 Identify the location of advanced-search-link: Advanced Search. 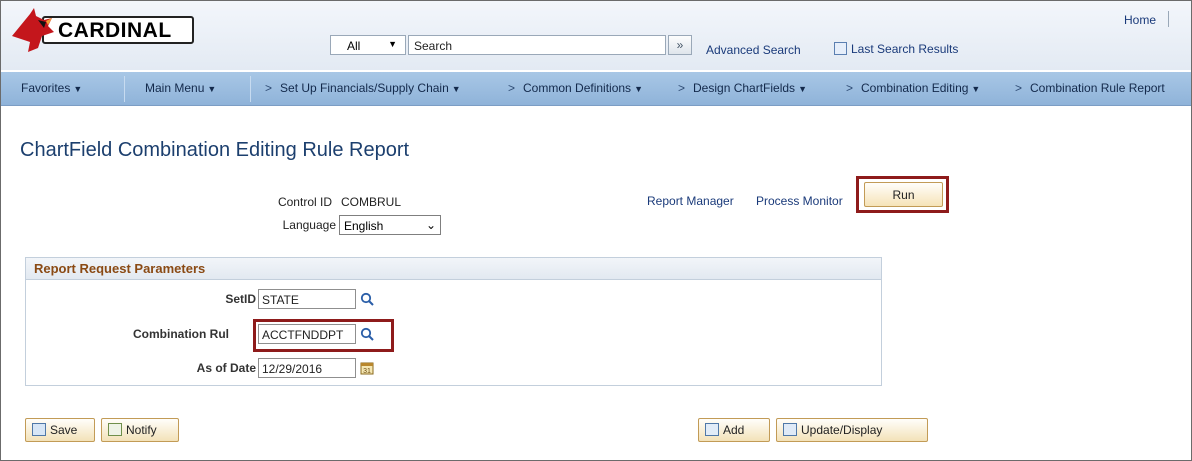
(753, 50).